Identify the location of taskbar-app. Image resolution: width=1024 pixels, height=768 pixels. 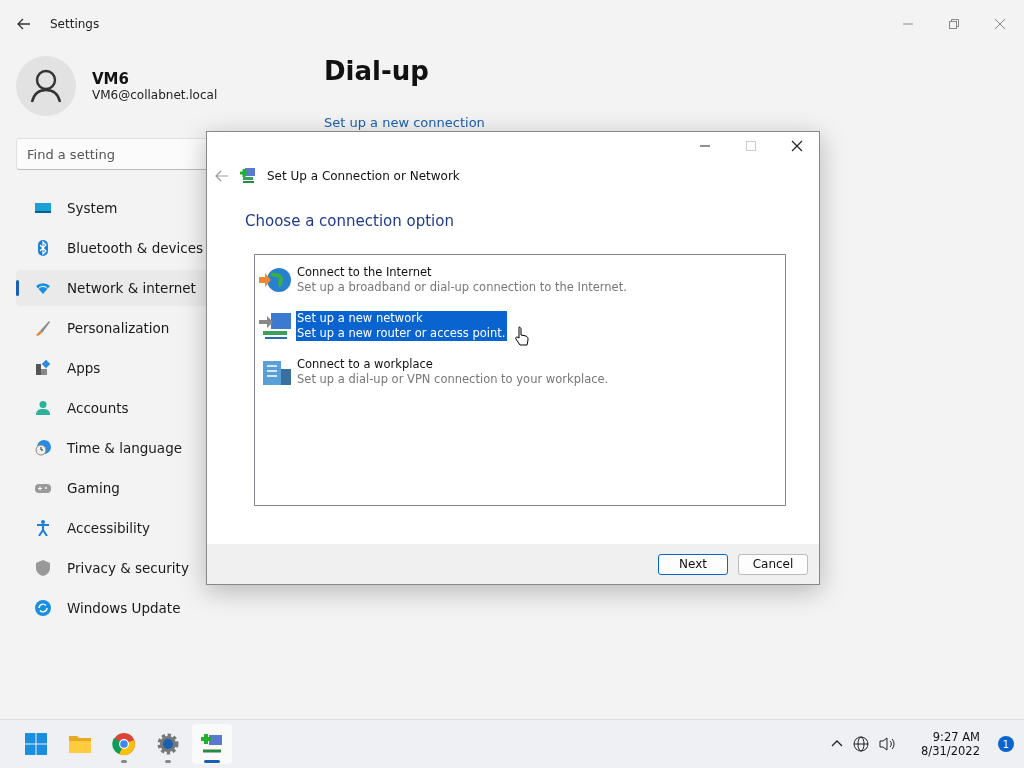
(212, 744).